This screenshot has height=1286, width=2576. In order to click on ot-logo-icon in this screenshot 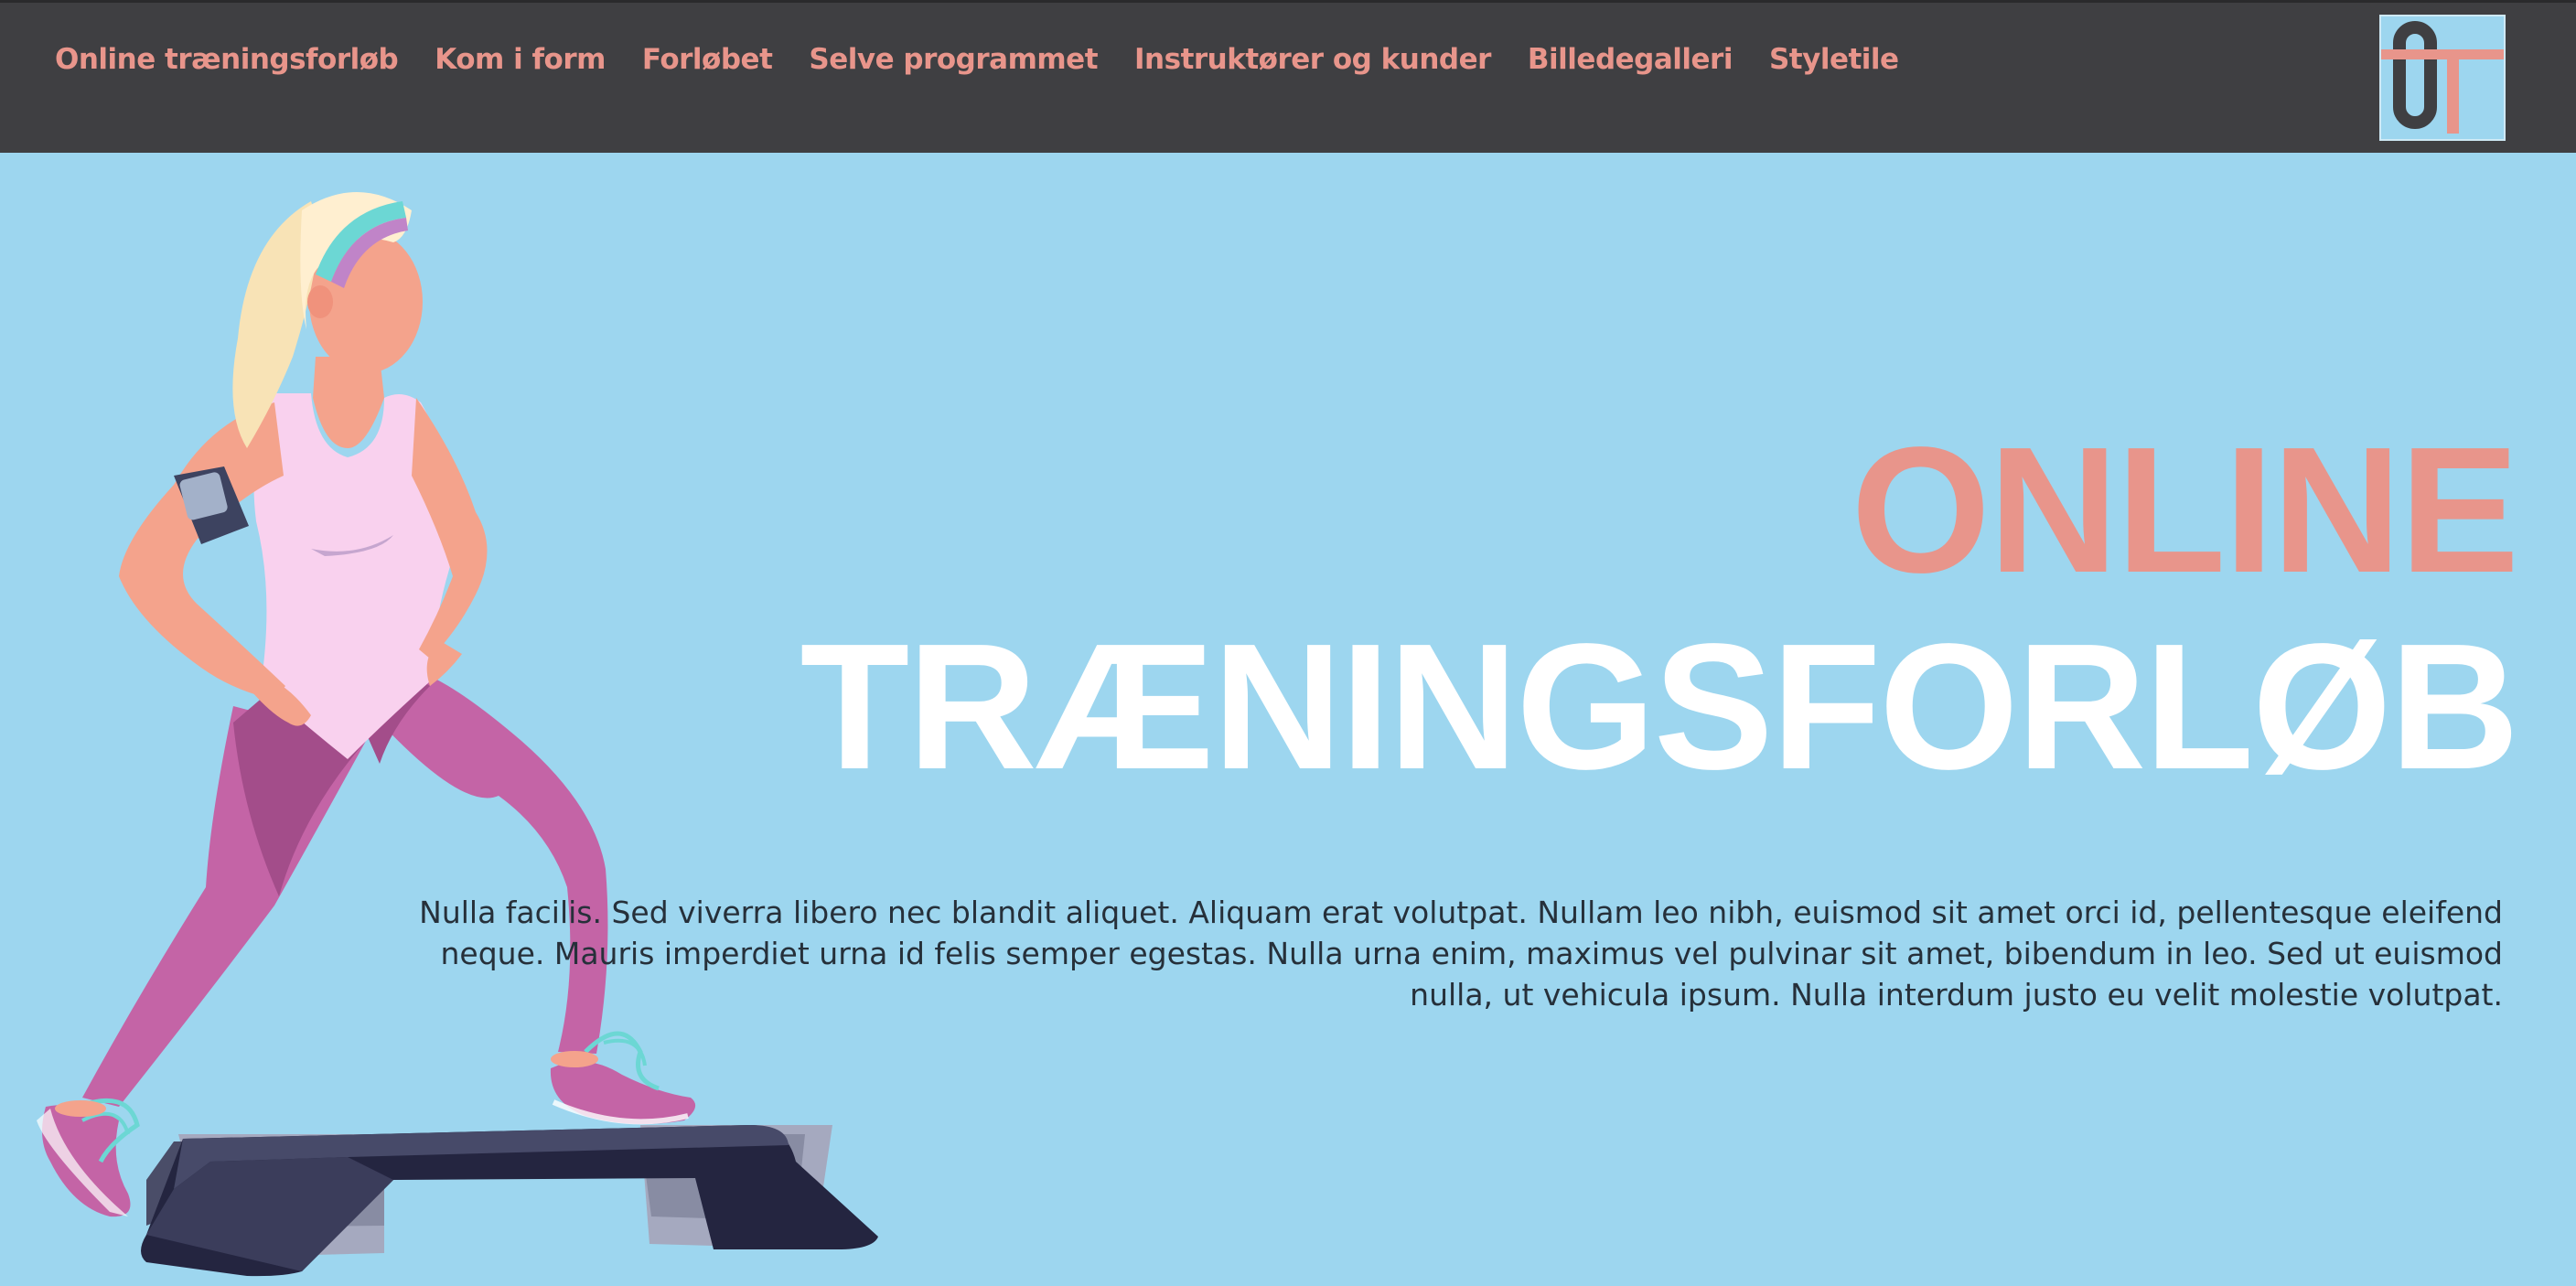, I will do `click(2442, 77)`.